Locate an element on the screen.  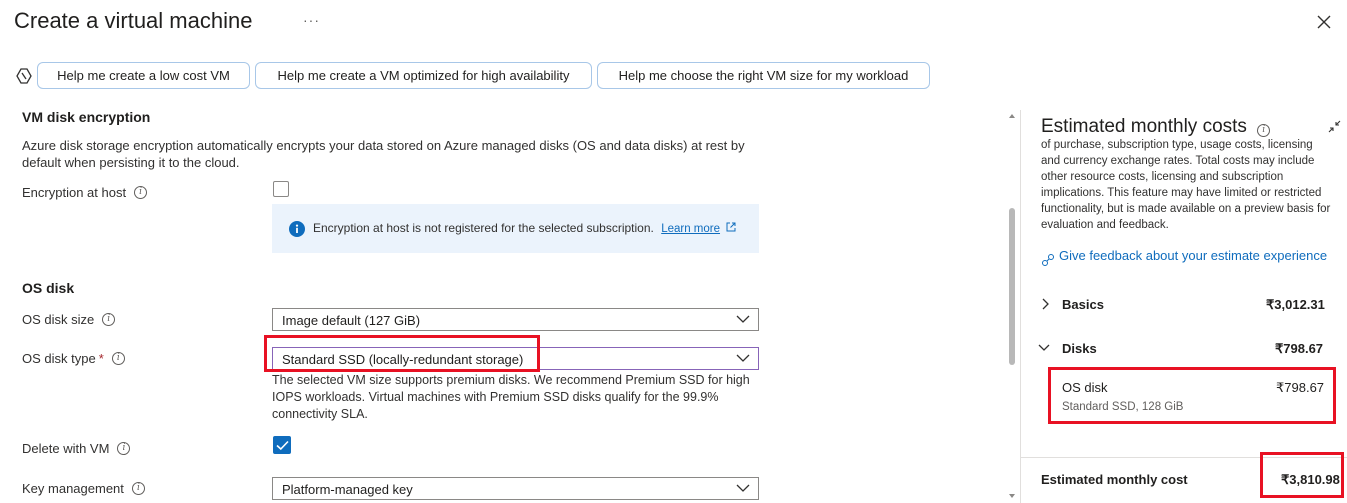
key-management-value: Platform-managed key is located at coordinates (347, 489).